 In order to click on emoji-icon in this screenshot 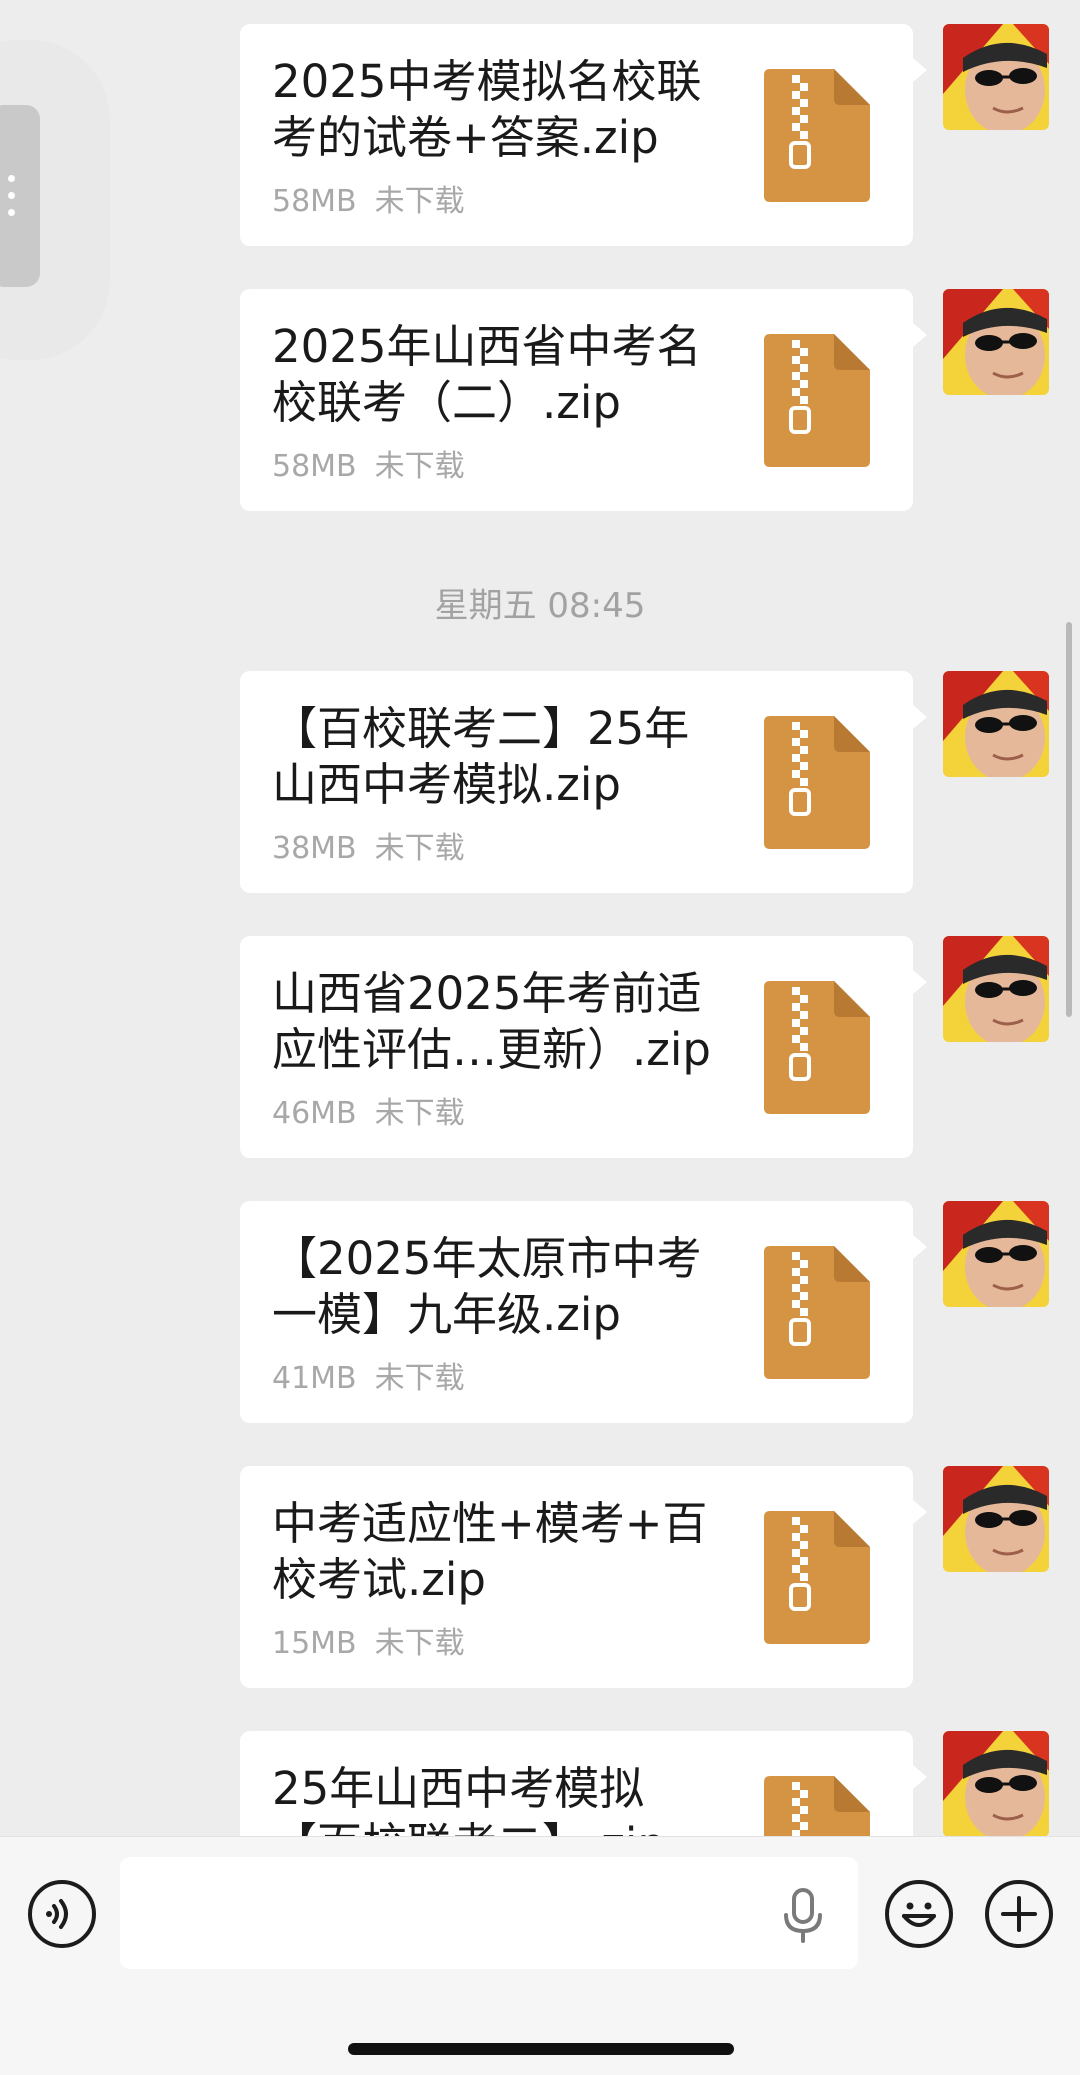, I will do `click(919, 1914)`.